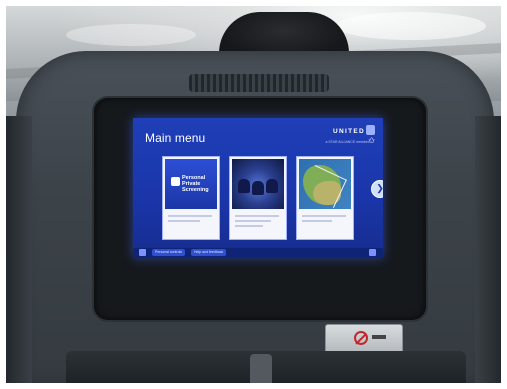  I want to click on airline-logo: UNITED, so click(349, 131).